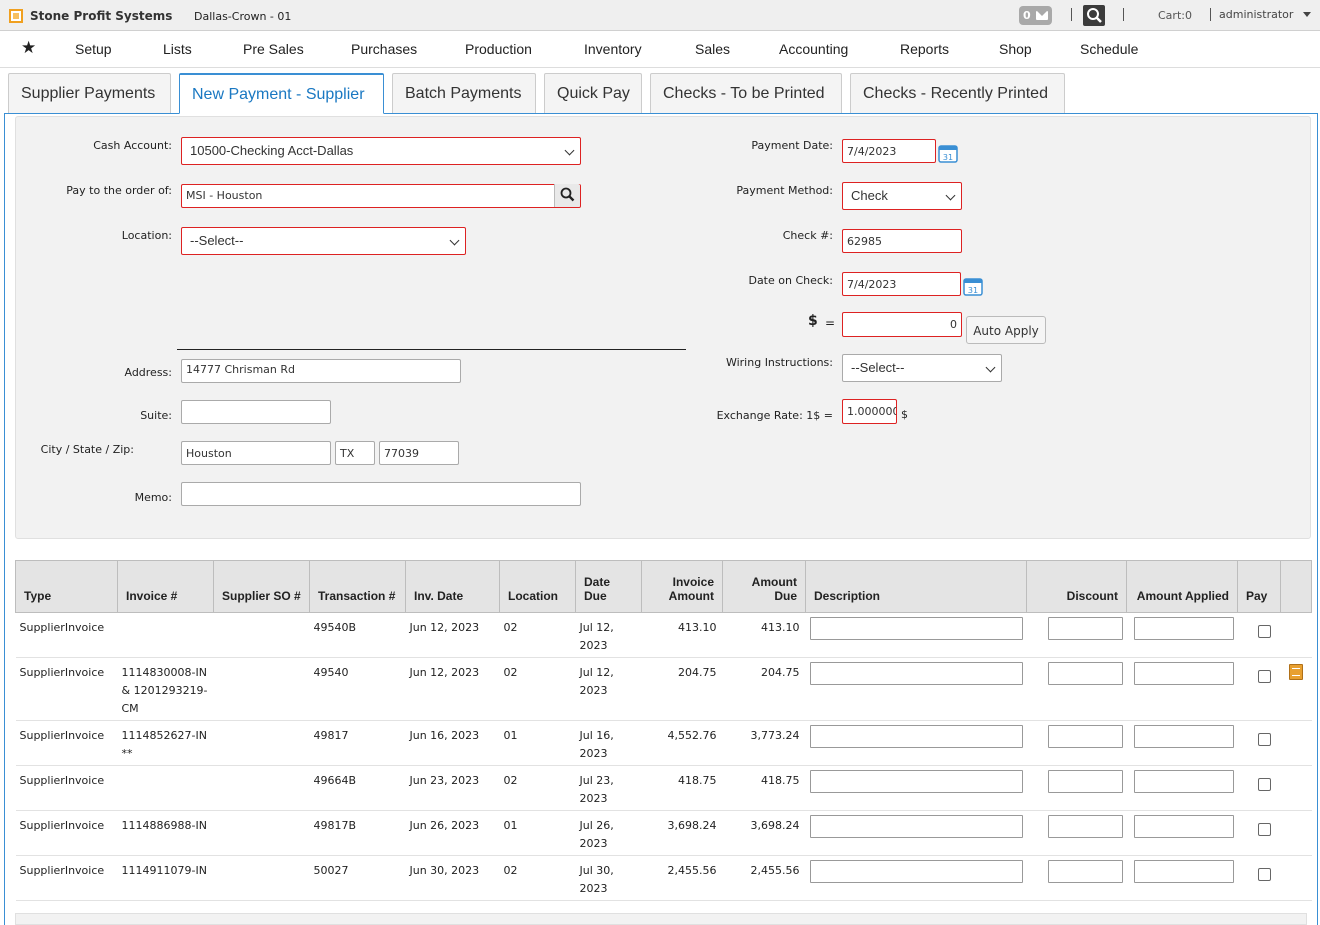  I want to click on nav-setup: Setup, so click(93, 49).